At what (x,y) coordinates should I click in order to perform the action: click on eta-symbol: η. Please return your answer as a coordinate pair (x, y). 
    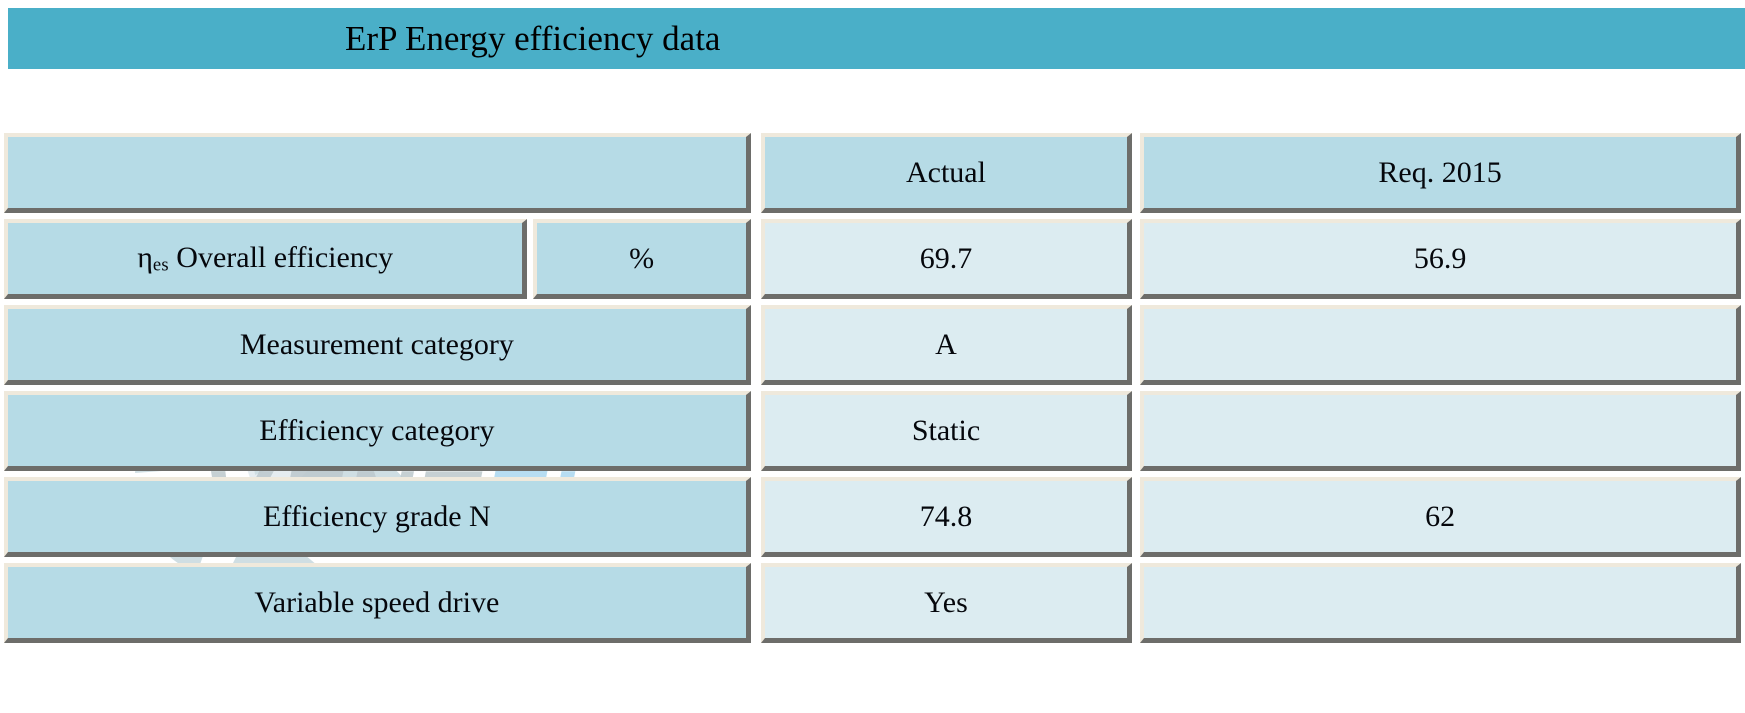
    Looking at the image, I should click on (145, 257).